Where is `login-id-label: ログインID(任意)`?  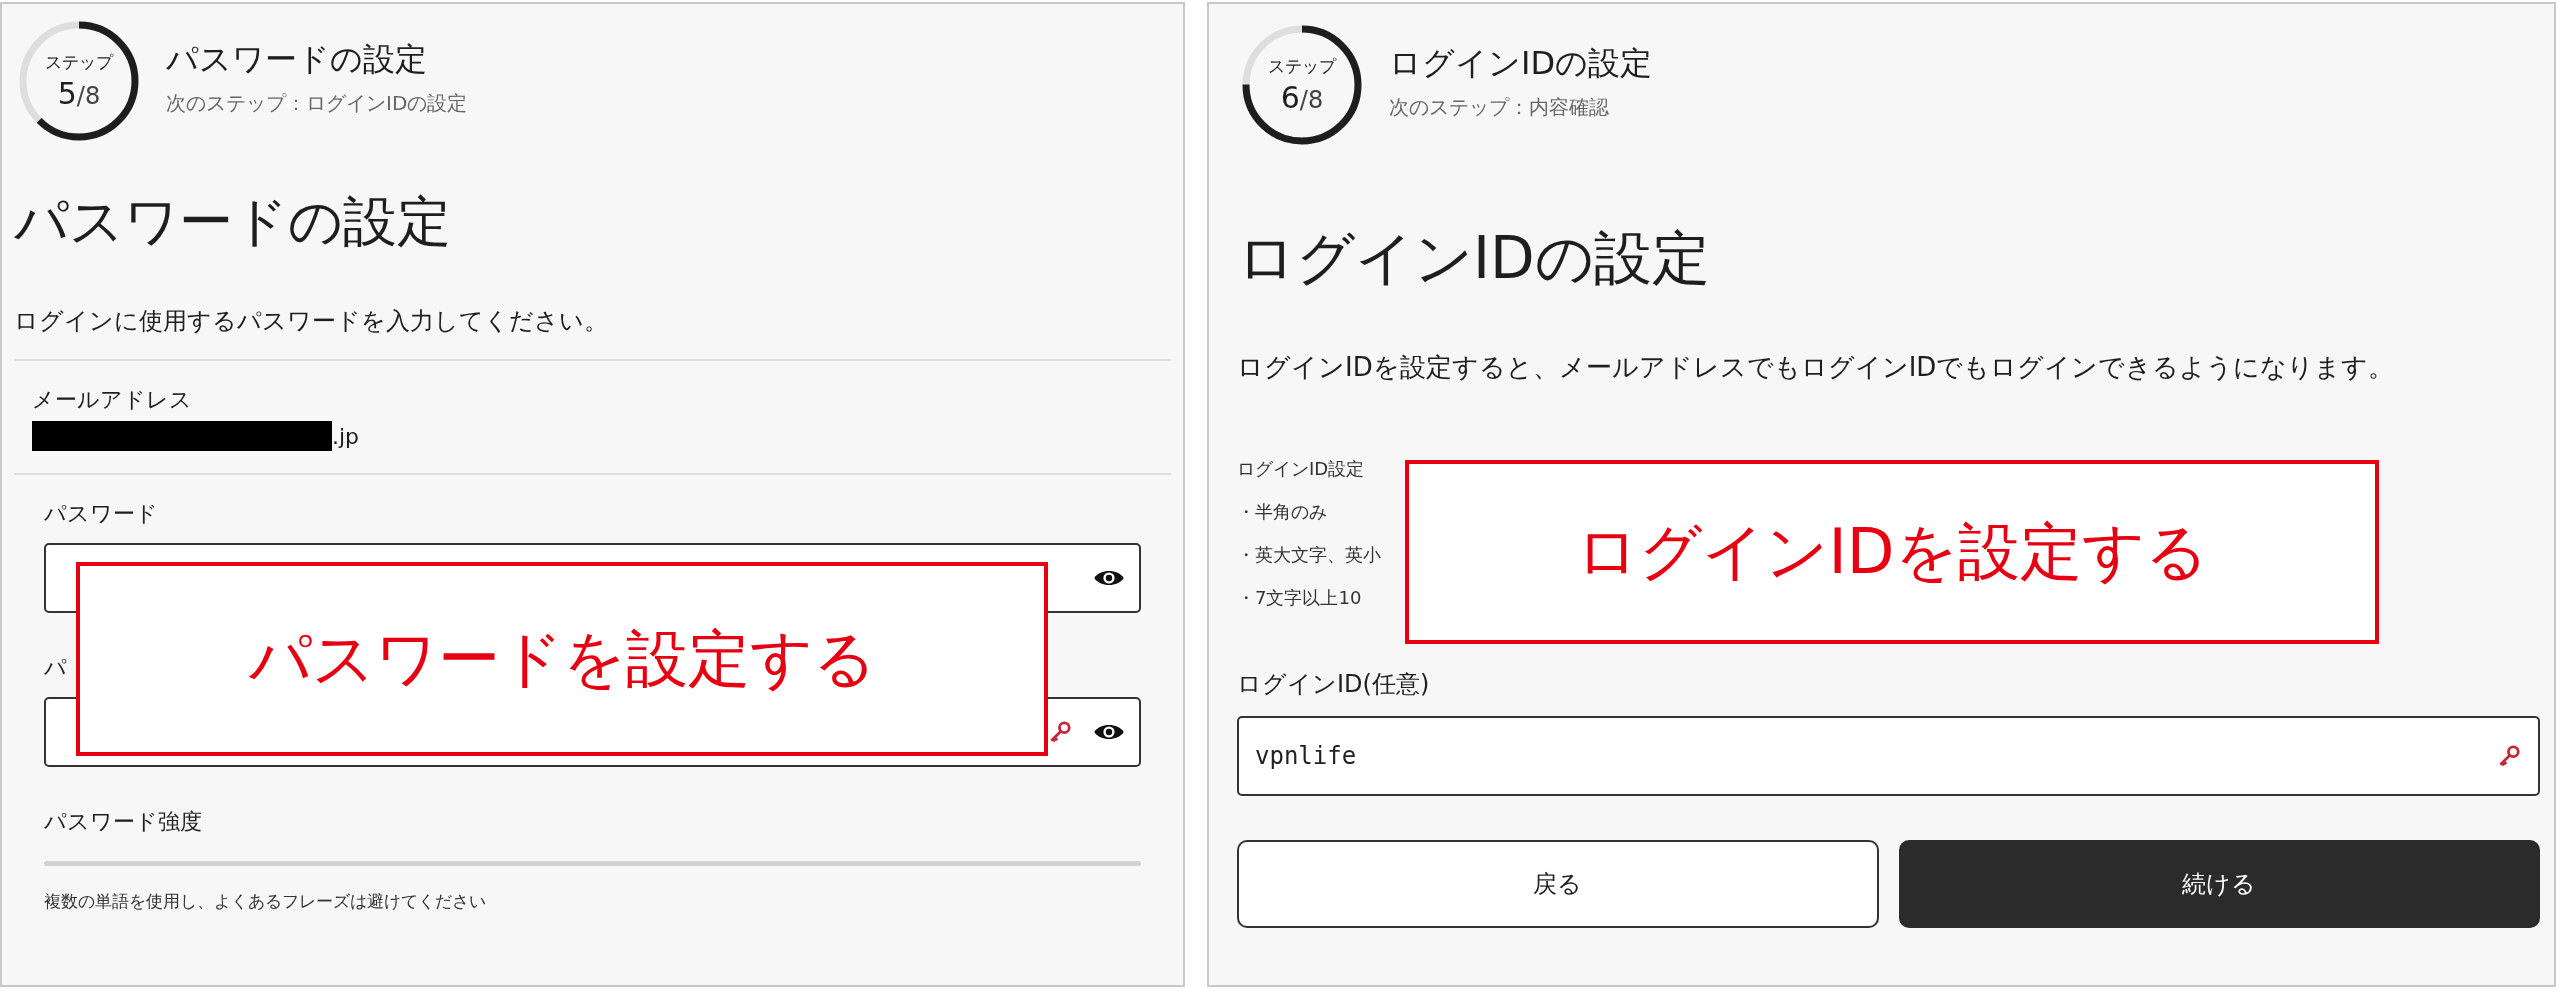
login-id-label: ログインID(任意) is located at coordinates (1333, 684).